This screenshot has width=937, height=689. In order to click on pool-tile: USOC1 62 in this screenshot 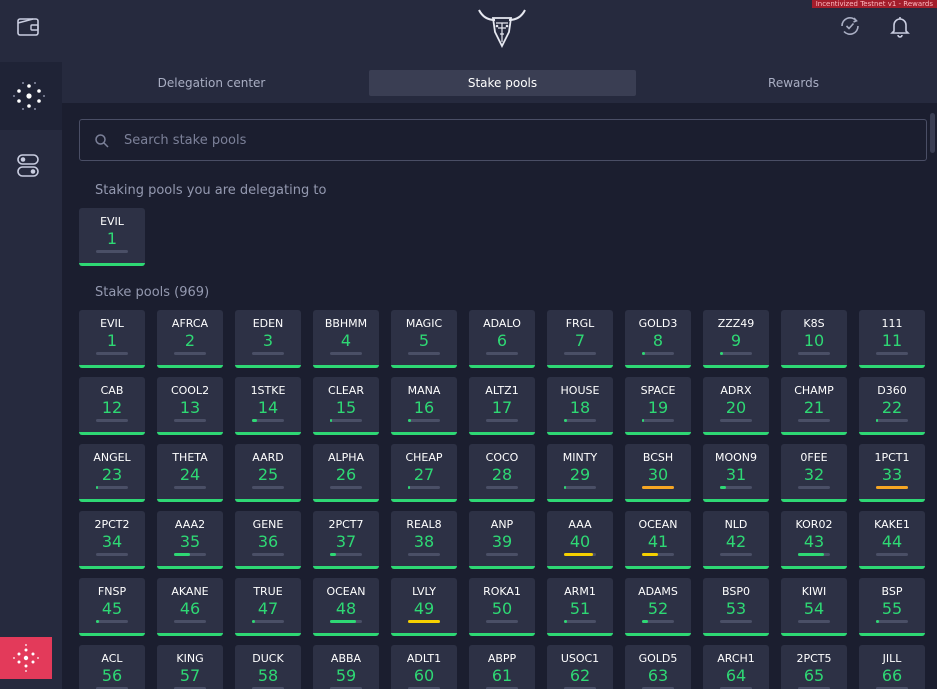, I will do `click(580, 667)`.